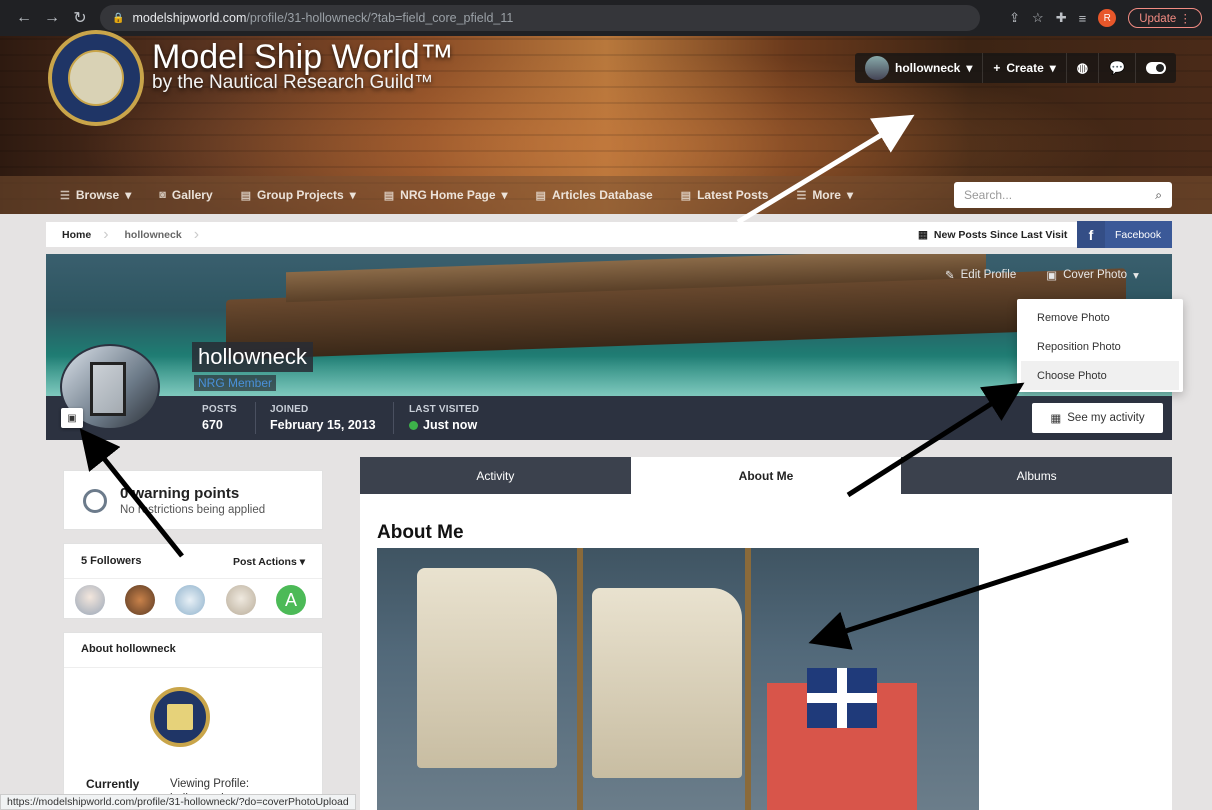  What do you see at coordinates (95, 195) in the screenshot?
I see `nav-browse: ☰ Browse ▾` at bounding box center [95, 195].